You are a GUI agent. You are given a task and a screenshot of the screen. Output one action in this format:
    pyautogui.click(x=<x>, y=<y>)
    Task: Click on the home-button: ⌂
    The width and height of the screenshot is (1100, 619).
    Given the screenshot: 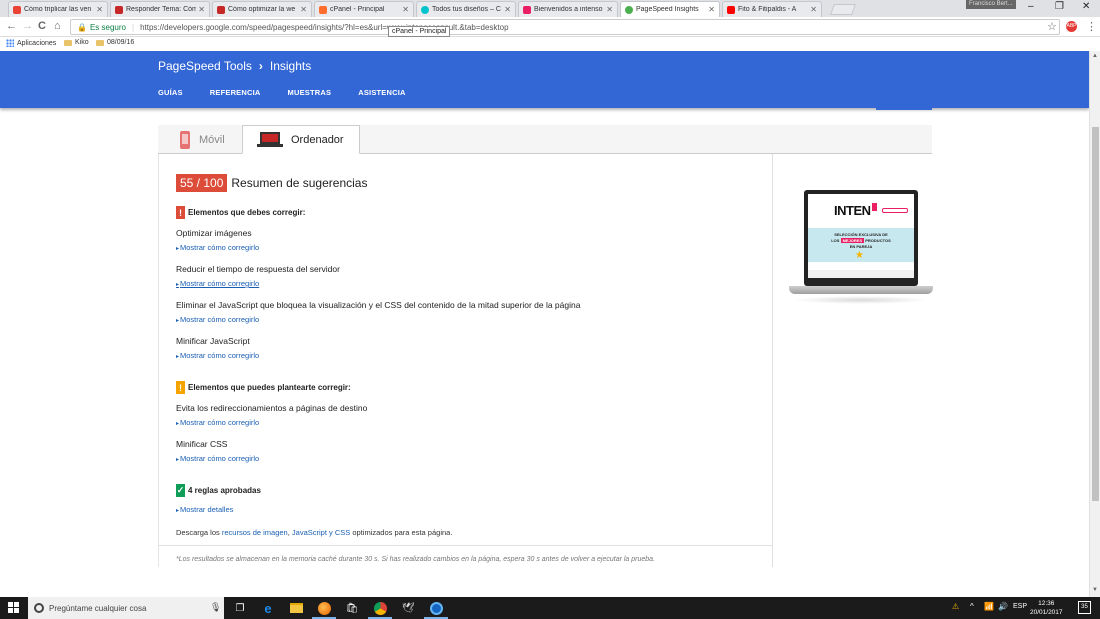 What is the action you would take?
    pyautogui.click(x=57, y=26)
    